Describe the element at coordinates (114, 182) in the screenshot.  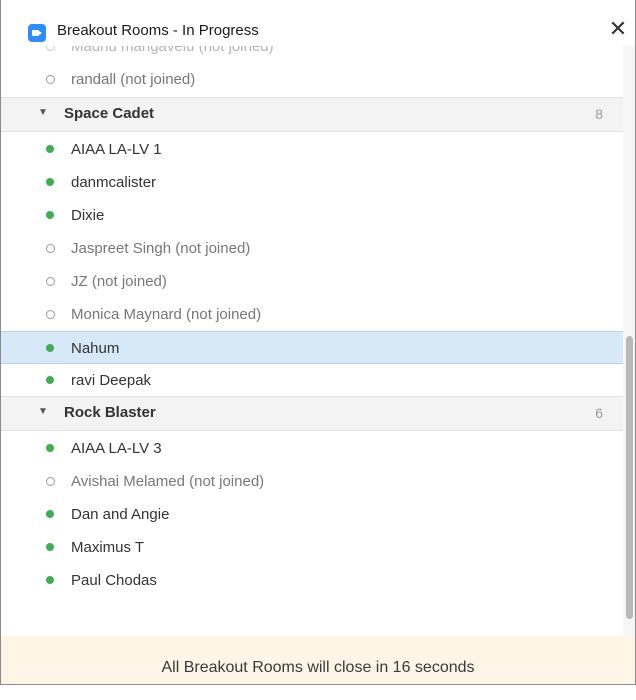
I see `participant-name: danmcalister` at that location.